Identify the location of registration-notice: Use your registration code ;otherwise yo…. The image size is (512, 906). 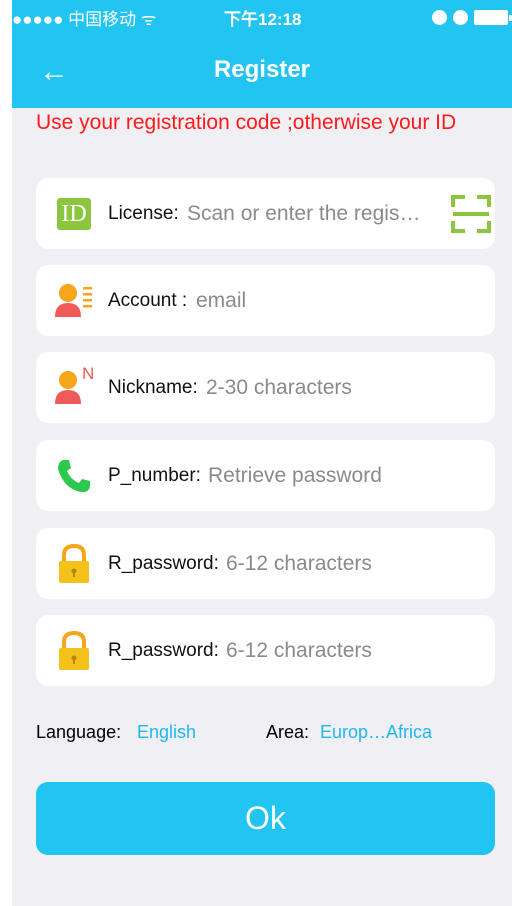
(246, 122).